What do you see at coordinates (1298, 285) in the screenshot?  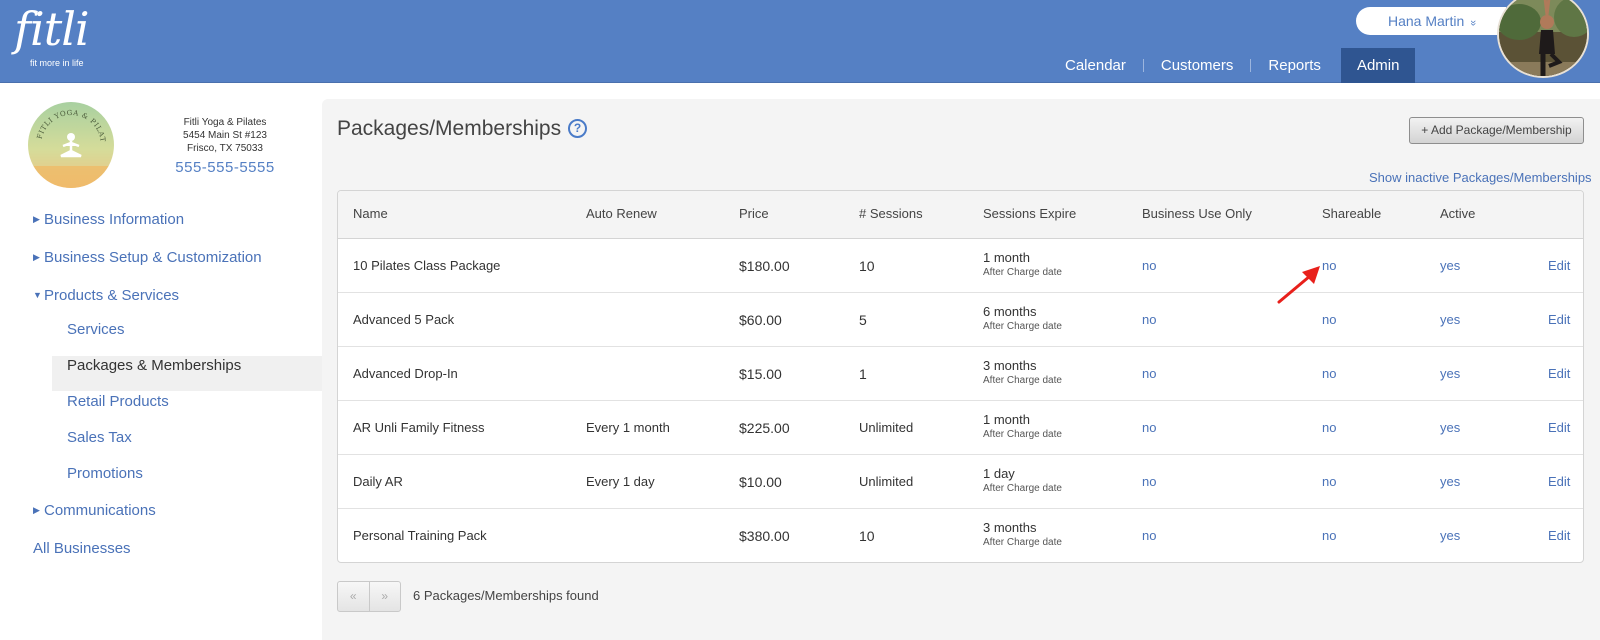 I see `annotation-arrow-icon` at bounding box center [1298, 285].